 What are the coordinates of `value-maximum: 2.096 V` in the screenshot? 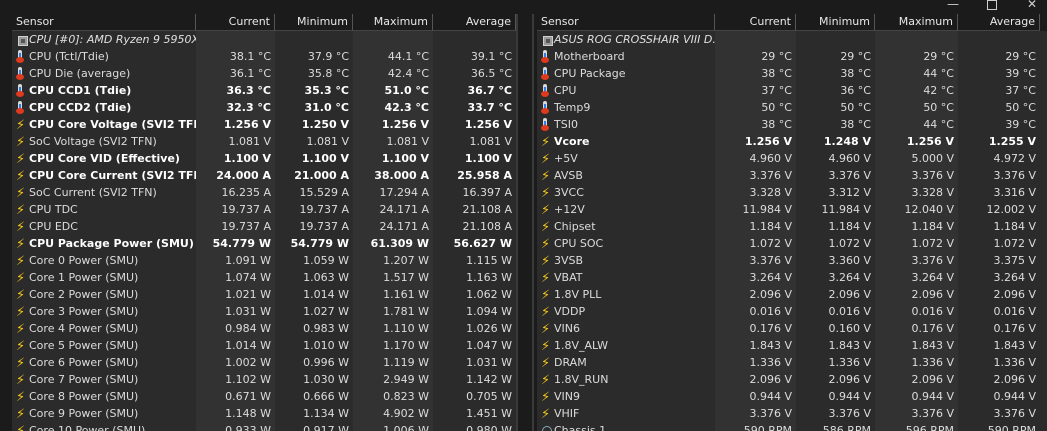 It's located at (932, 294).